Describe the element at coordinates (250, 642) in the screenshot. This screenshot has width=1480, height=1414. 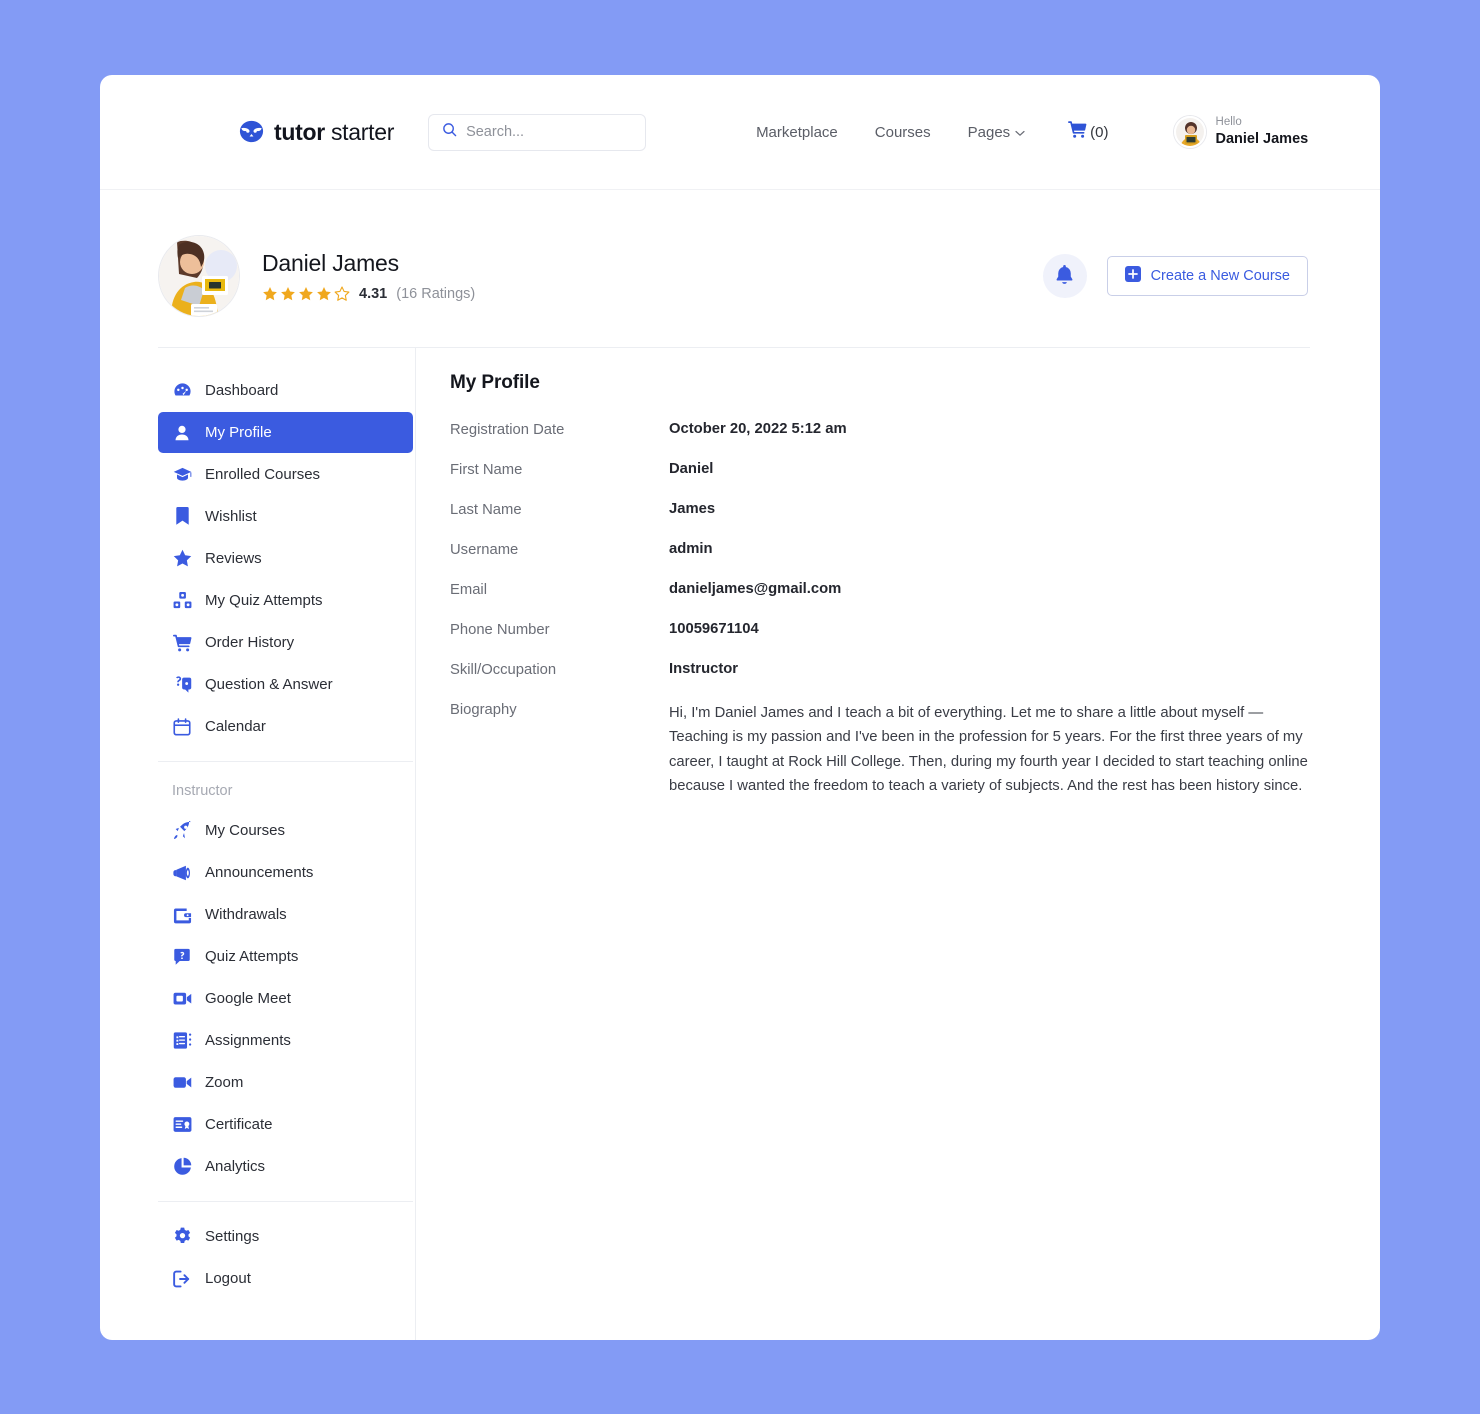
I see `sidebar-item-label: Order History` at that location.